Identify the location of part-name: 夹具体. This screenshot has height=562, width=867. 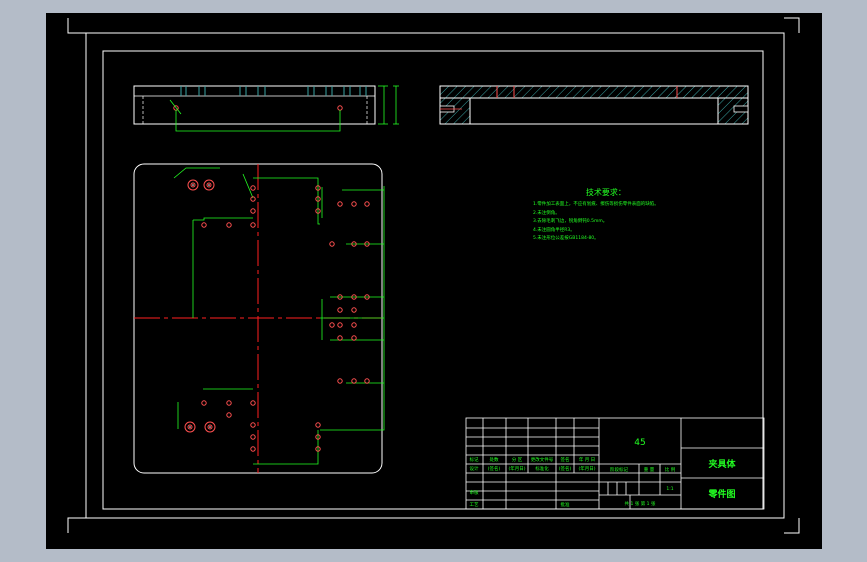
(722, 464).